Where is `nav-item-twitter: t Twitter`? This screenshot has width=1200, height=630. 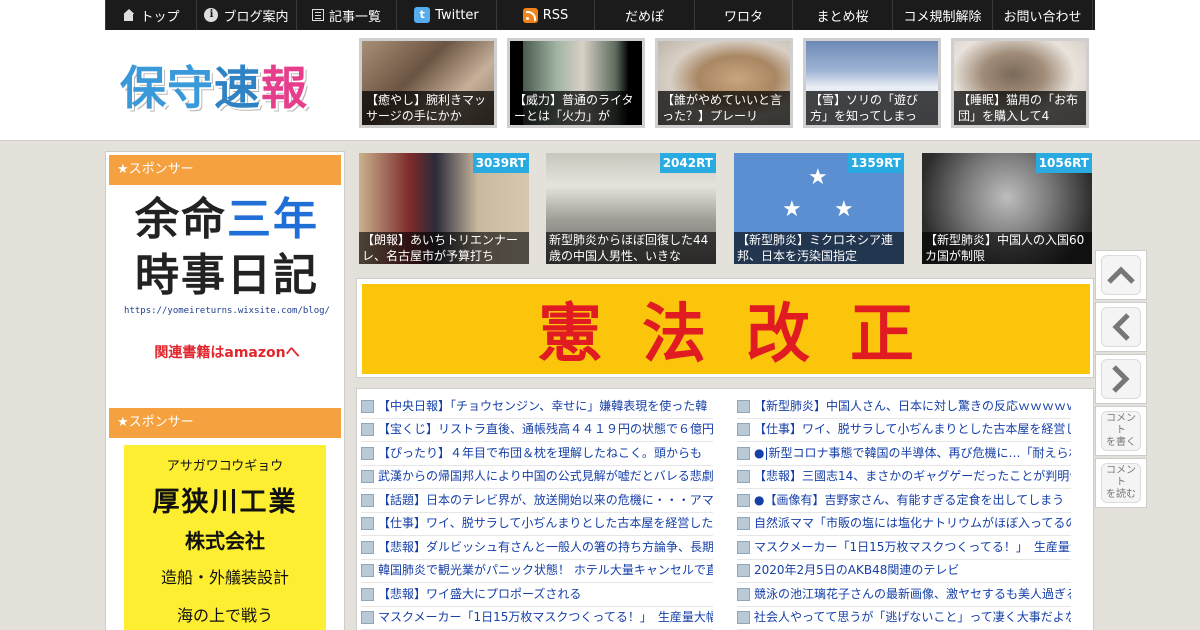 nav-item-twitter: t Twitter is located at coordinates (447, 15).